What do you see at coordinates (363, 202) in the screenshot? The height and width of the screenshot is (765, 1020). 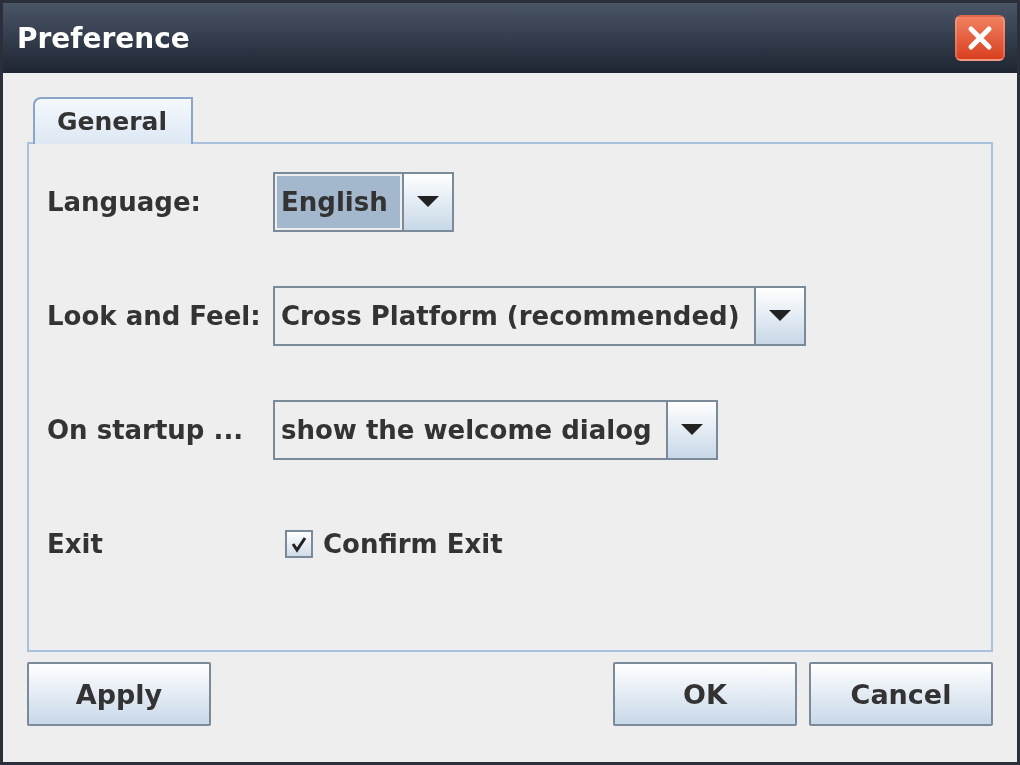 I see `dropdown: English` at bounding box center [363, 202].